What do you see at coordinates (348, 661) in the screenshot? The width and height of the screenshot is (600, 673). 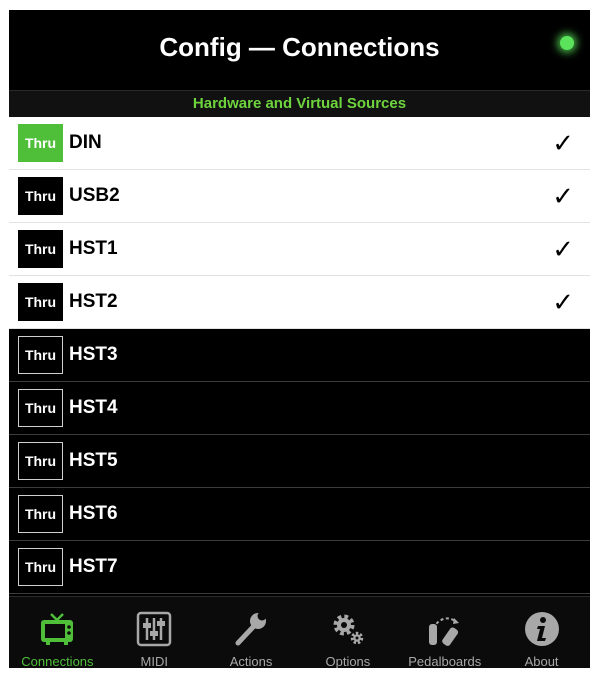 I see `tab-label: Options` at bounding box center [348, 661].